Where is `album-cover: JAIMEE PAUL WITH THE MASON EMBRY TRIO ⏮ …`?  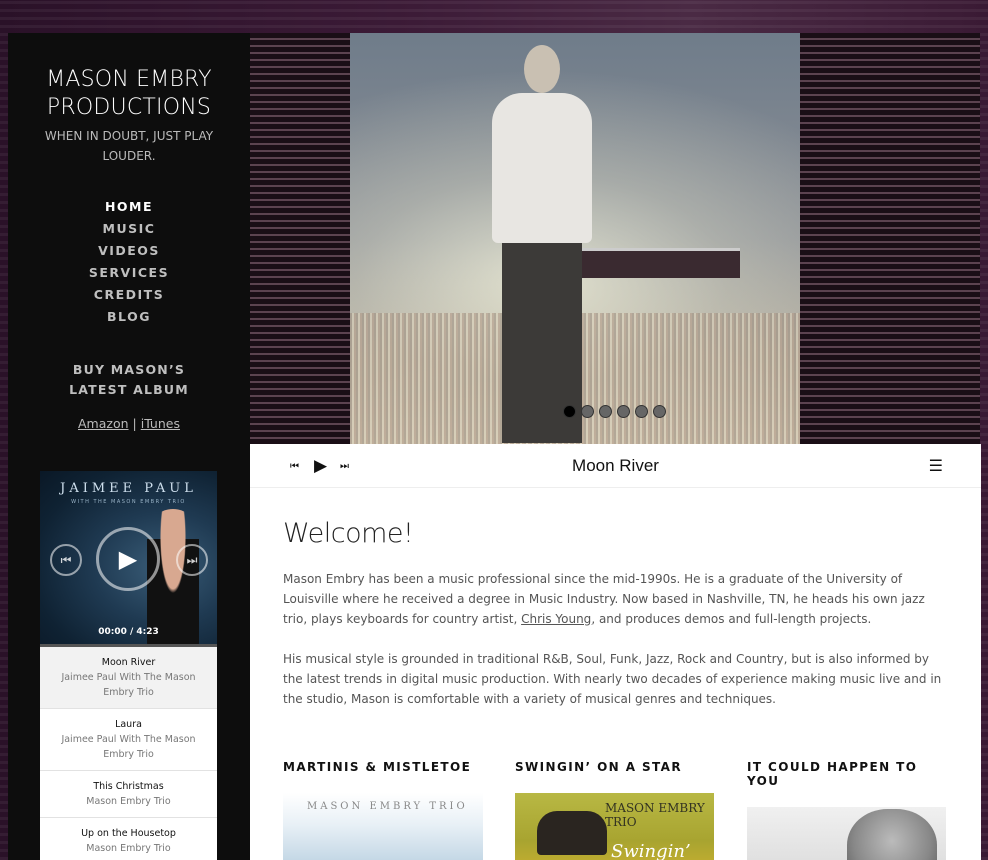 album-cover: JAIMEE PAUL WITH THE MASON EMBRY TRIO ⏮ … is located at coordinates (128, 559).